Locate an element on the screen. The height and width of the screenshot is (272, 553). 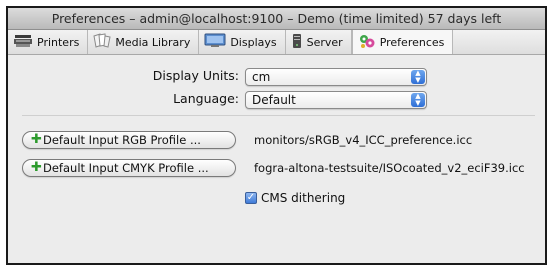
language-select: Default ▲ ▼ is located at coordinates (336, 100).